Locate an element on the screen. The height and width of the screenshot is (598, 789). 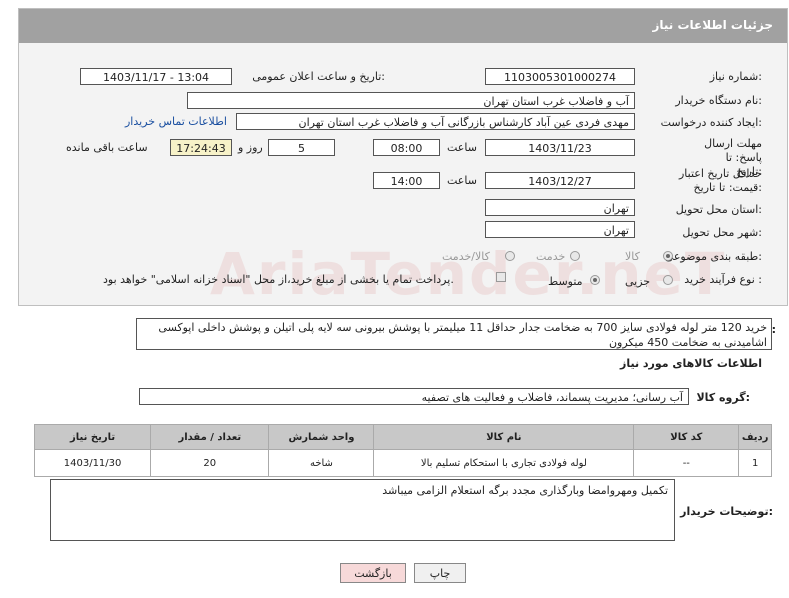
deadline-date-field: 1403/11/23 is located at coordinates (560, 147).